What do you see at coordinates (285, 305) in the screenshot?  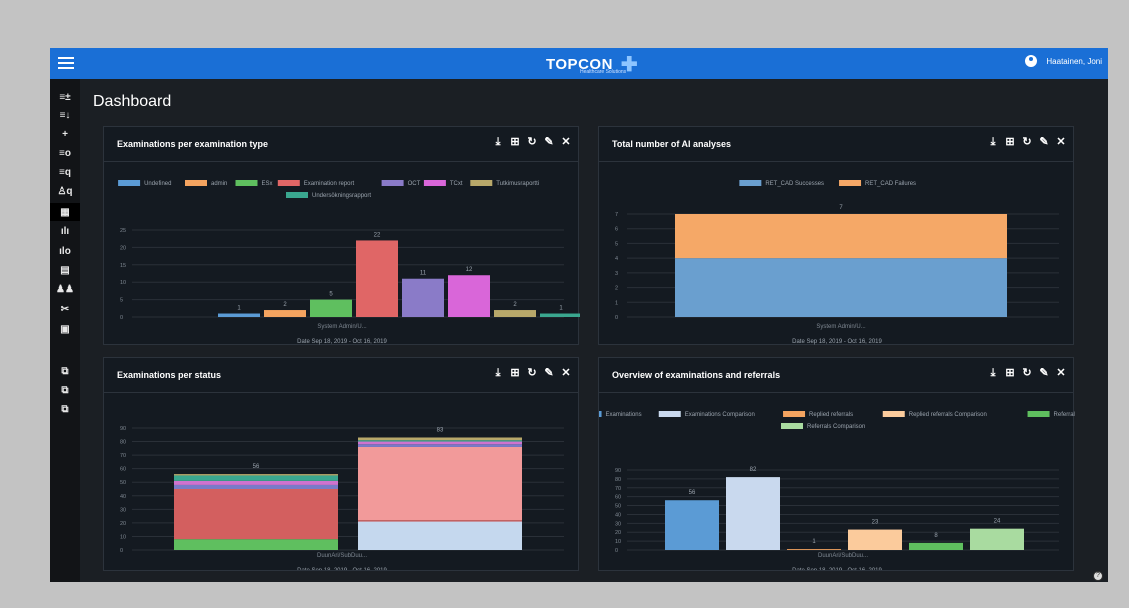 I see `bar-value-label: 2` at bounding box center [285, 305].